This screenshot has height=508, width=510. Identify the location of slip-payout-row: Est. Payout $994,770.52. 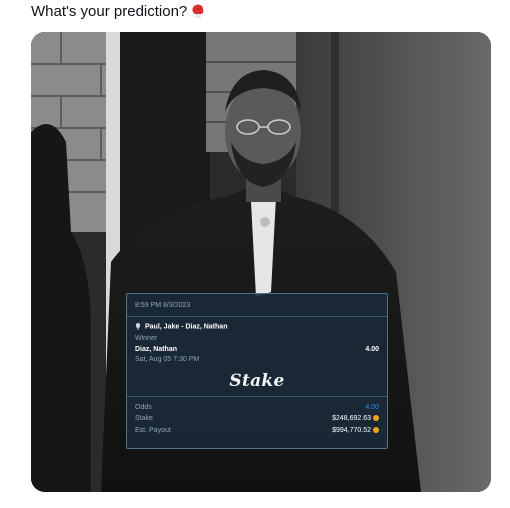
(257, 430).